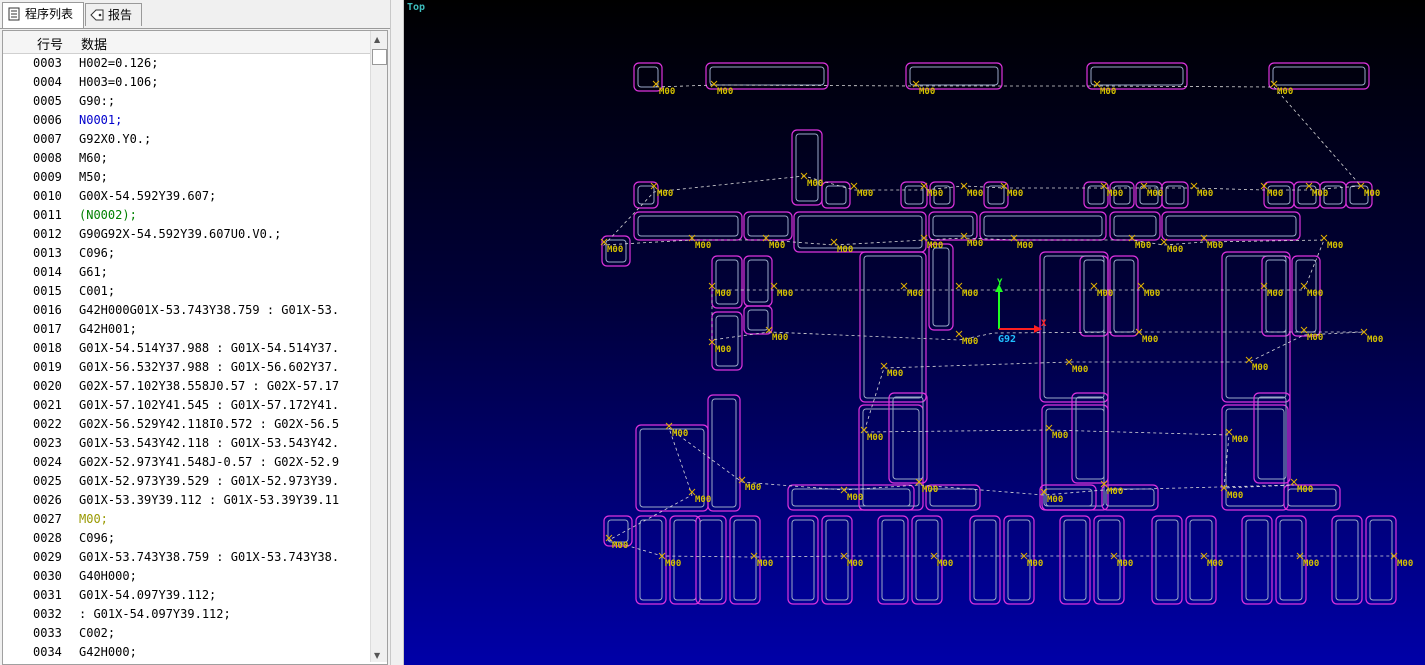 This screenshot has width=1425, height=665. I want to click on nc-code: G00X-54.592Y39.607;, so click(148, 196).